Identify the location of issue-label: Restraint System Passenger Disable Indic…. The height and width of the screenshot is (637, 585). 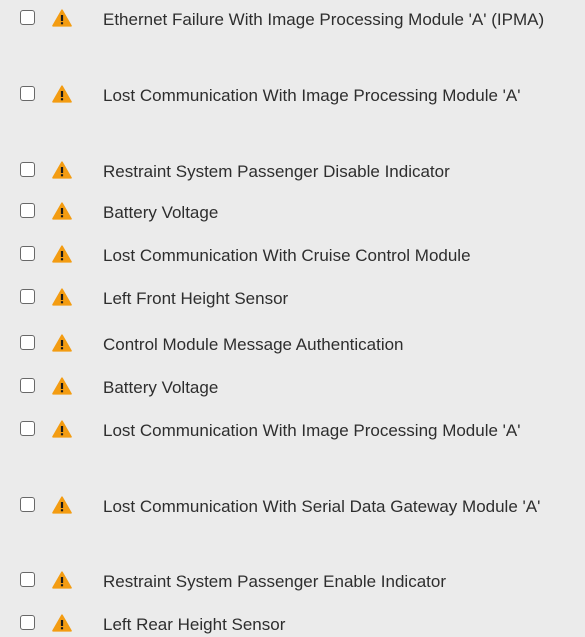
(276, 171).